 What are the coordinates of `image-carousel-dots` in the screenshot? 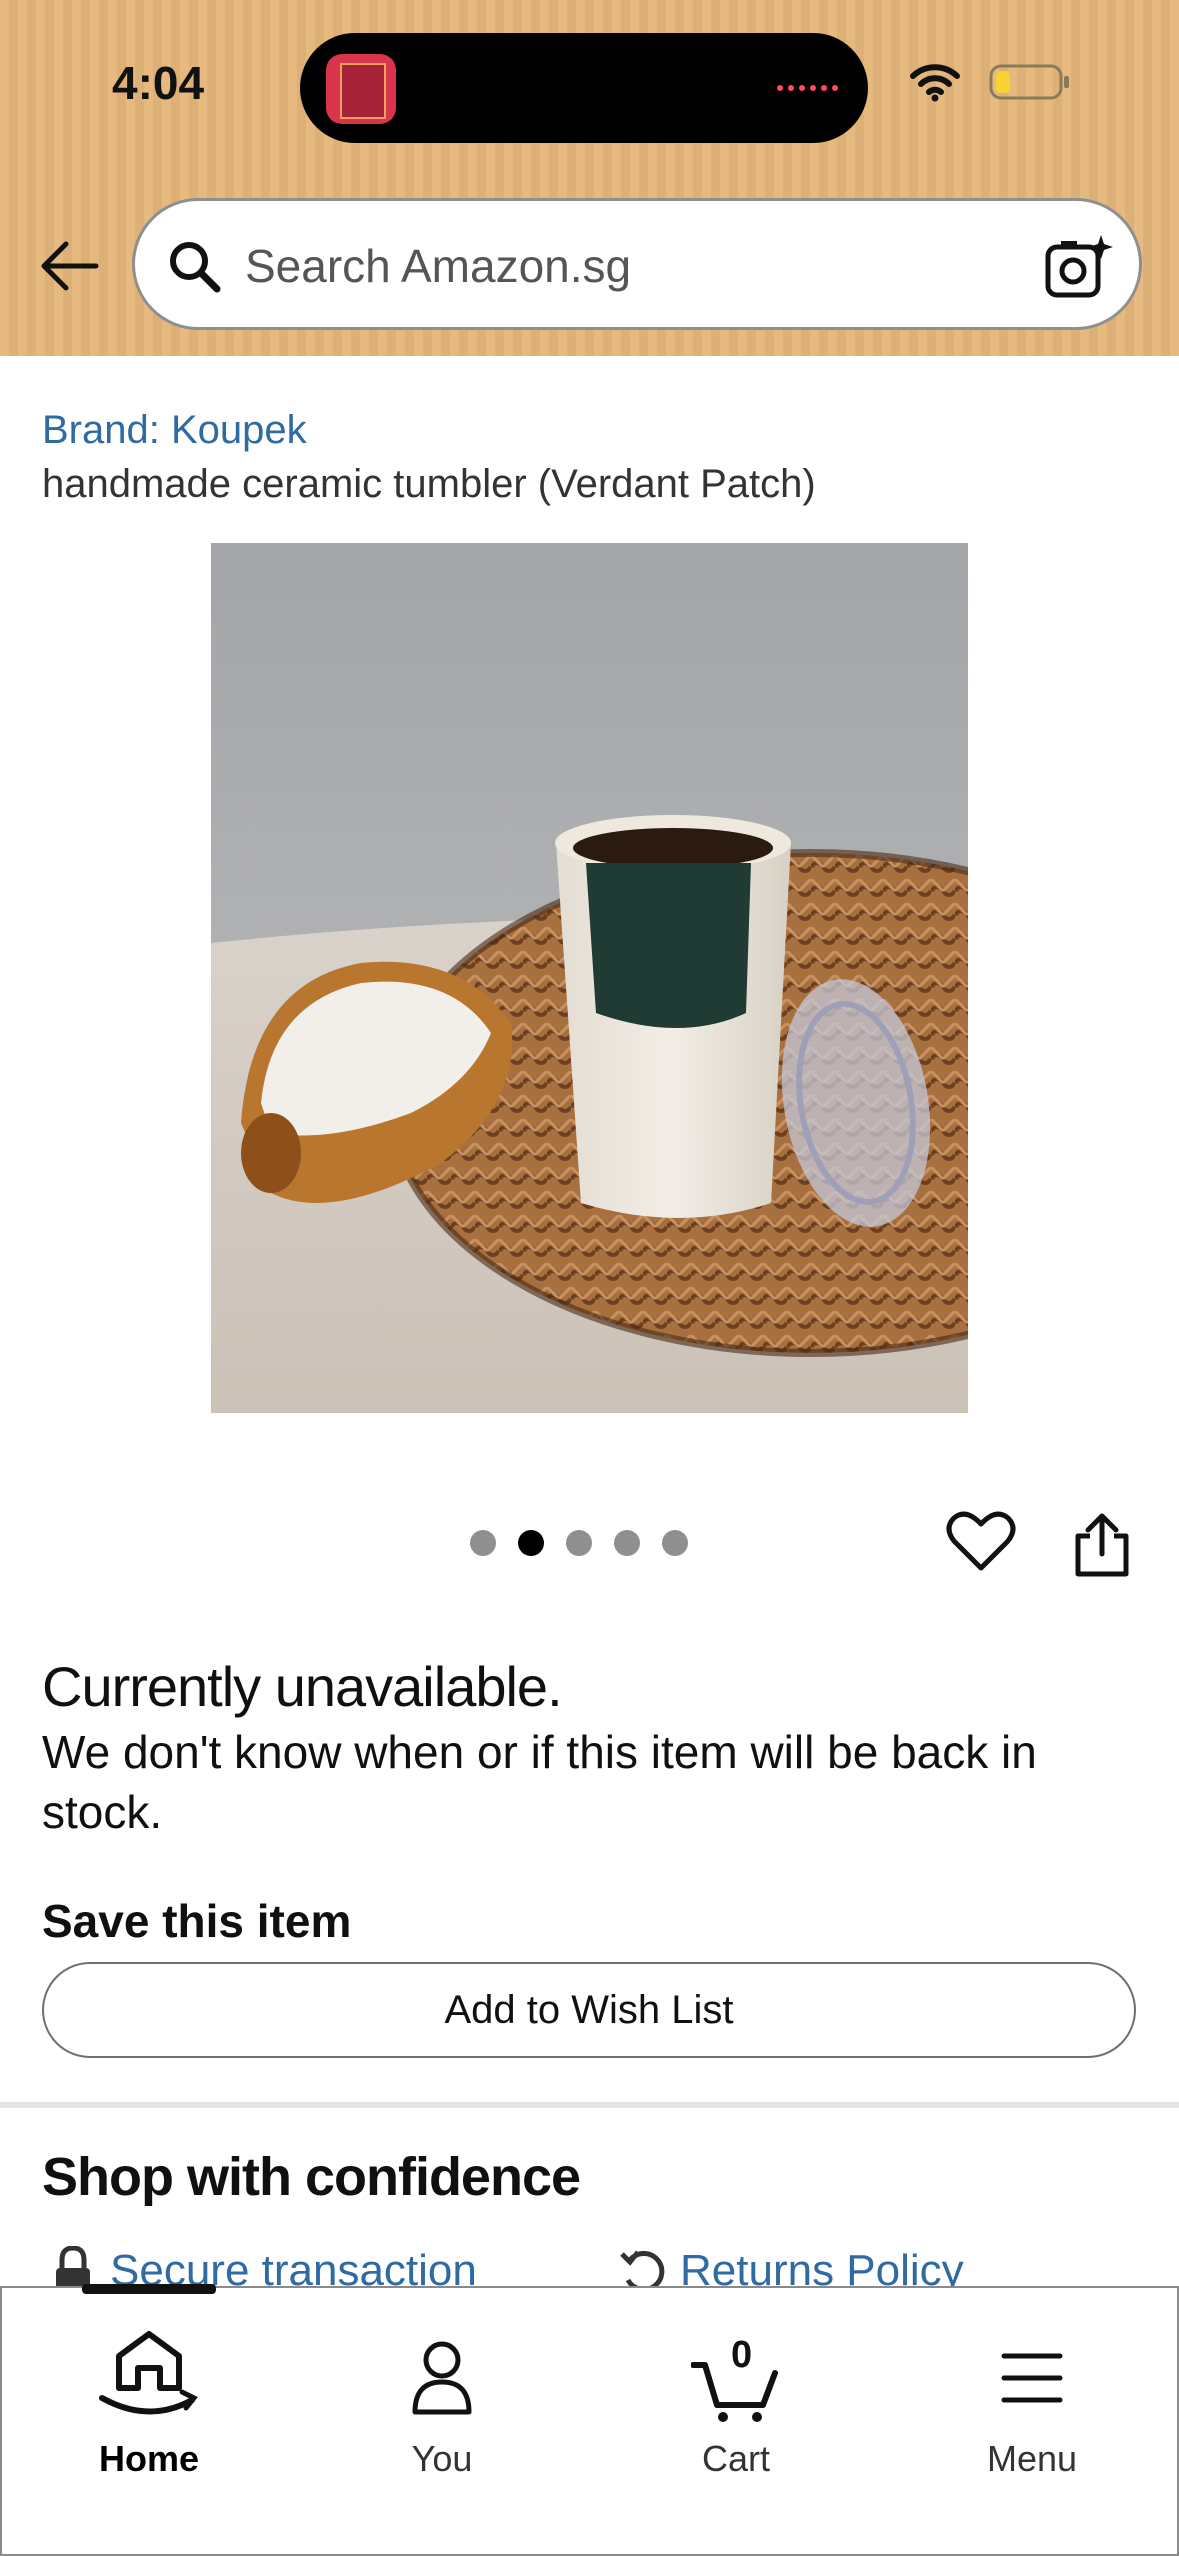 It's located at (579, 1543).